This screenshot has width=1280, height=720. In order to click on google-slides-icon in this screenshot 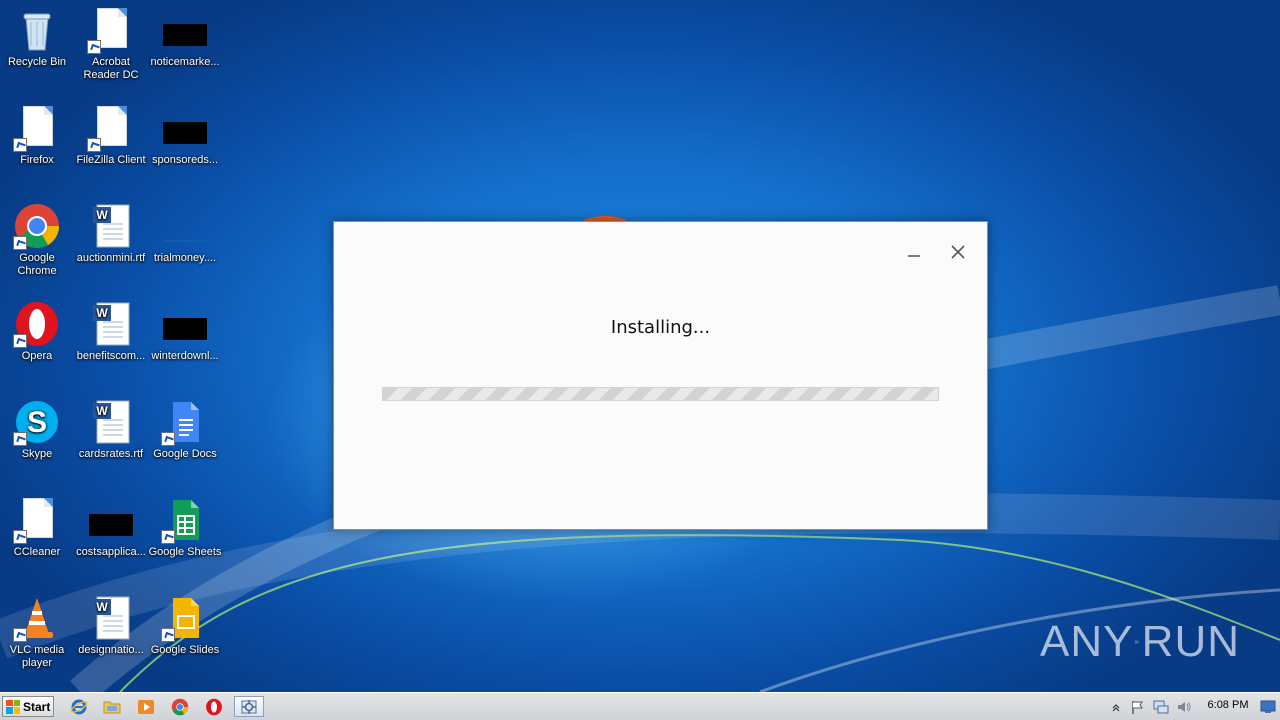, I will do `click(185, 618)`.